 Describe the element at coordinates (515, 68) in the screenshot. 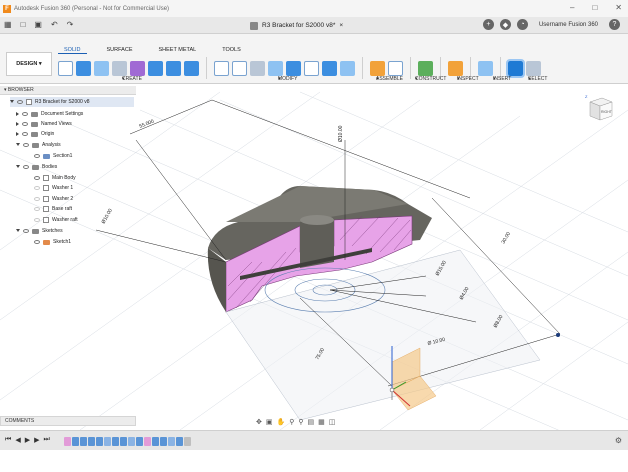

I see `select-icon` at that location.